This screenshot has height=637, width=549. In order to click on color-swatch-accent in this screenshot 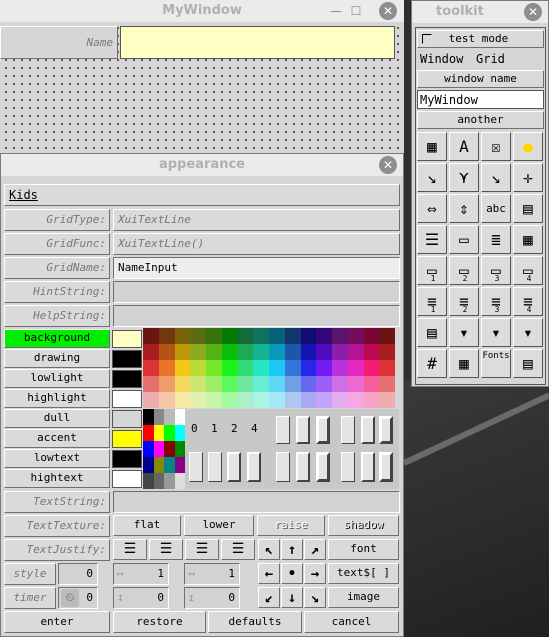, I will do `click(127, 439)`.